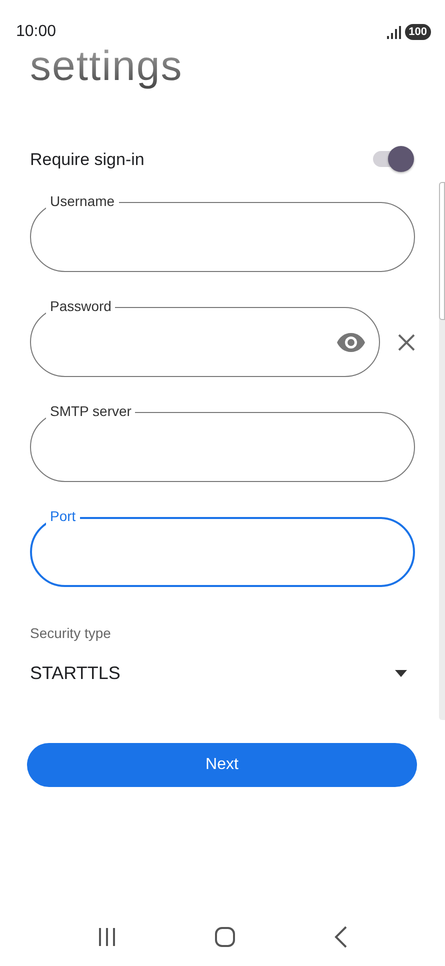  What do you see at coordinates (71, 634) in the screenshot?
I see `dropdown-label: Security type` at bounding box center [71, 634].